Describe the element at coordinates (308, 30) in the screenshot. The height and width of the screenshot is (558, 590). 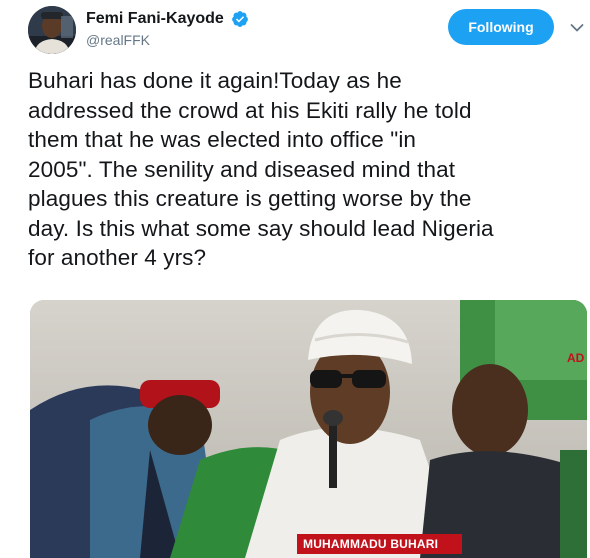
I see `tweet-header: Femi Fani-Kayode @realFFK Following` at that location.